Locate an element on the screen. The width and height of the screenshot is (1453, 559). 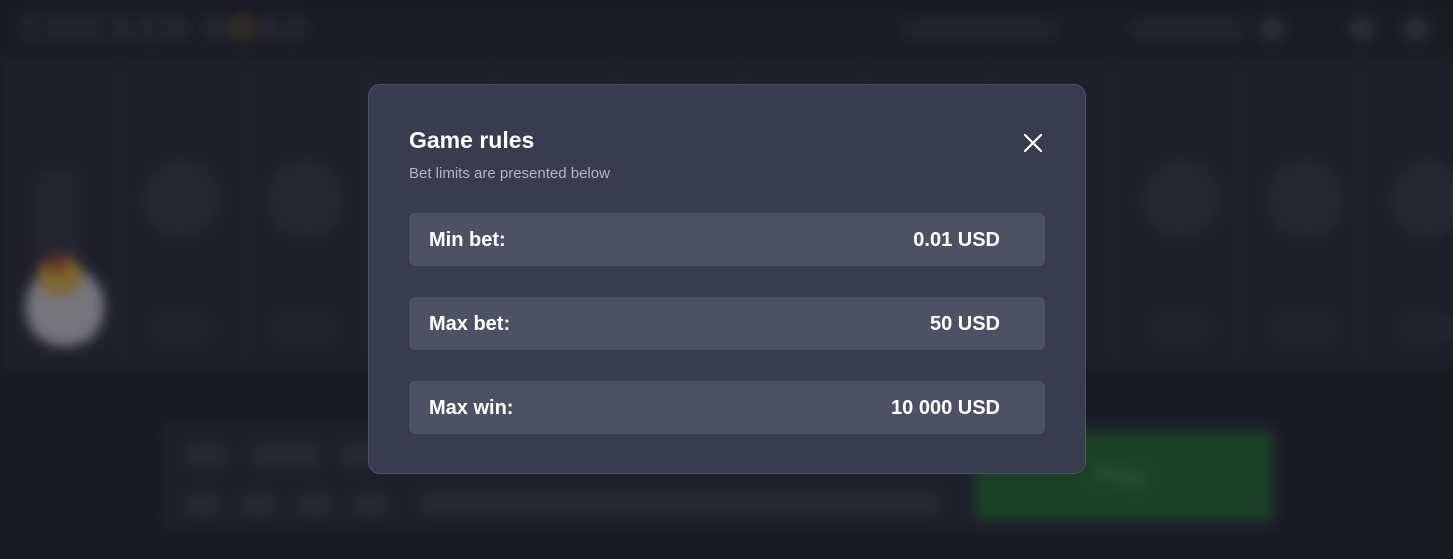
close-button is located at coordinates (1033, 143).